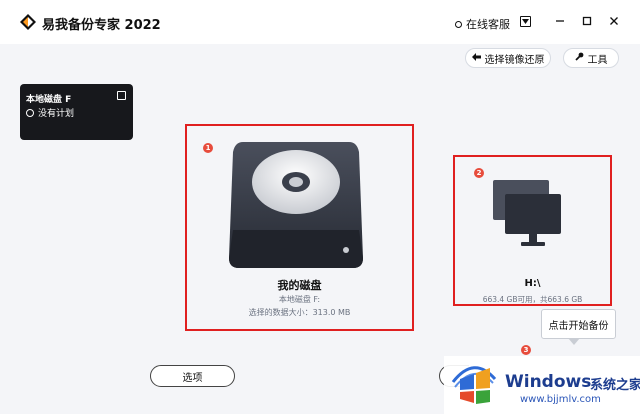  Describe the element at coordinates (560, 399) in the screenshot. I see `watermark-url: www.bjjmlv.com` at that location.